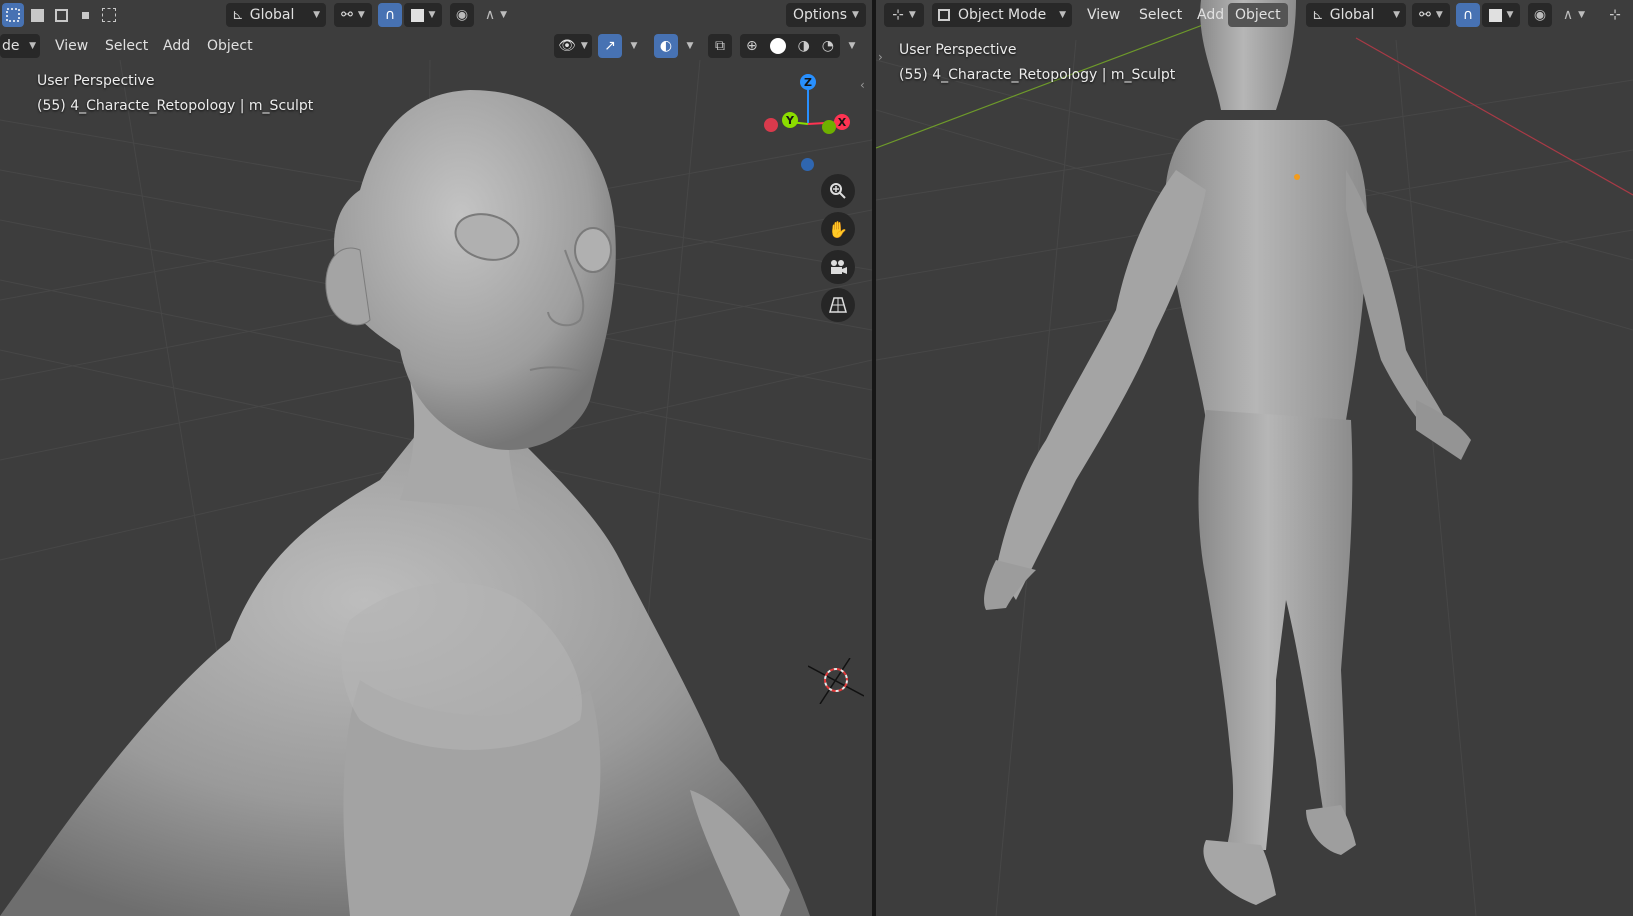  Describe the element at coordinates (85, 15) in the screenshot. I see `select-invert-icon` at that location.